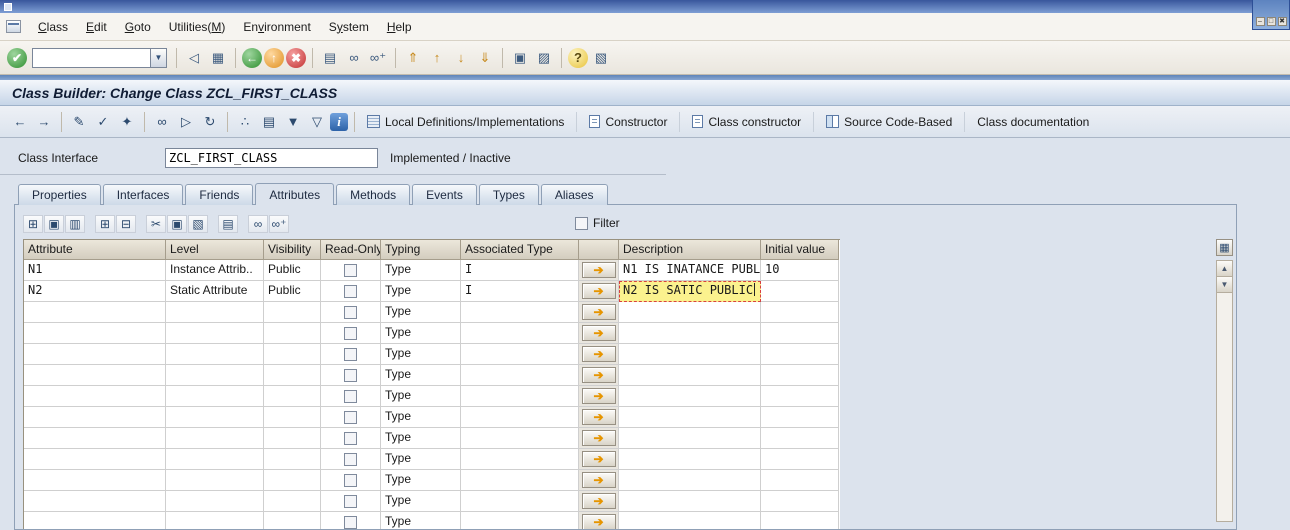  Describe the element at coordinates (95, 291) in the screenshot. I see `attribute-cell: N2` at that location.